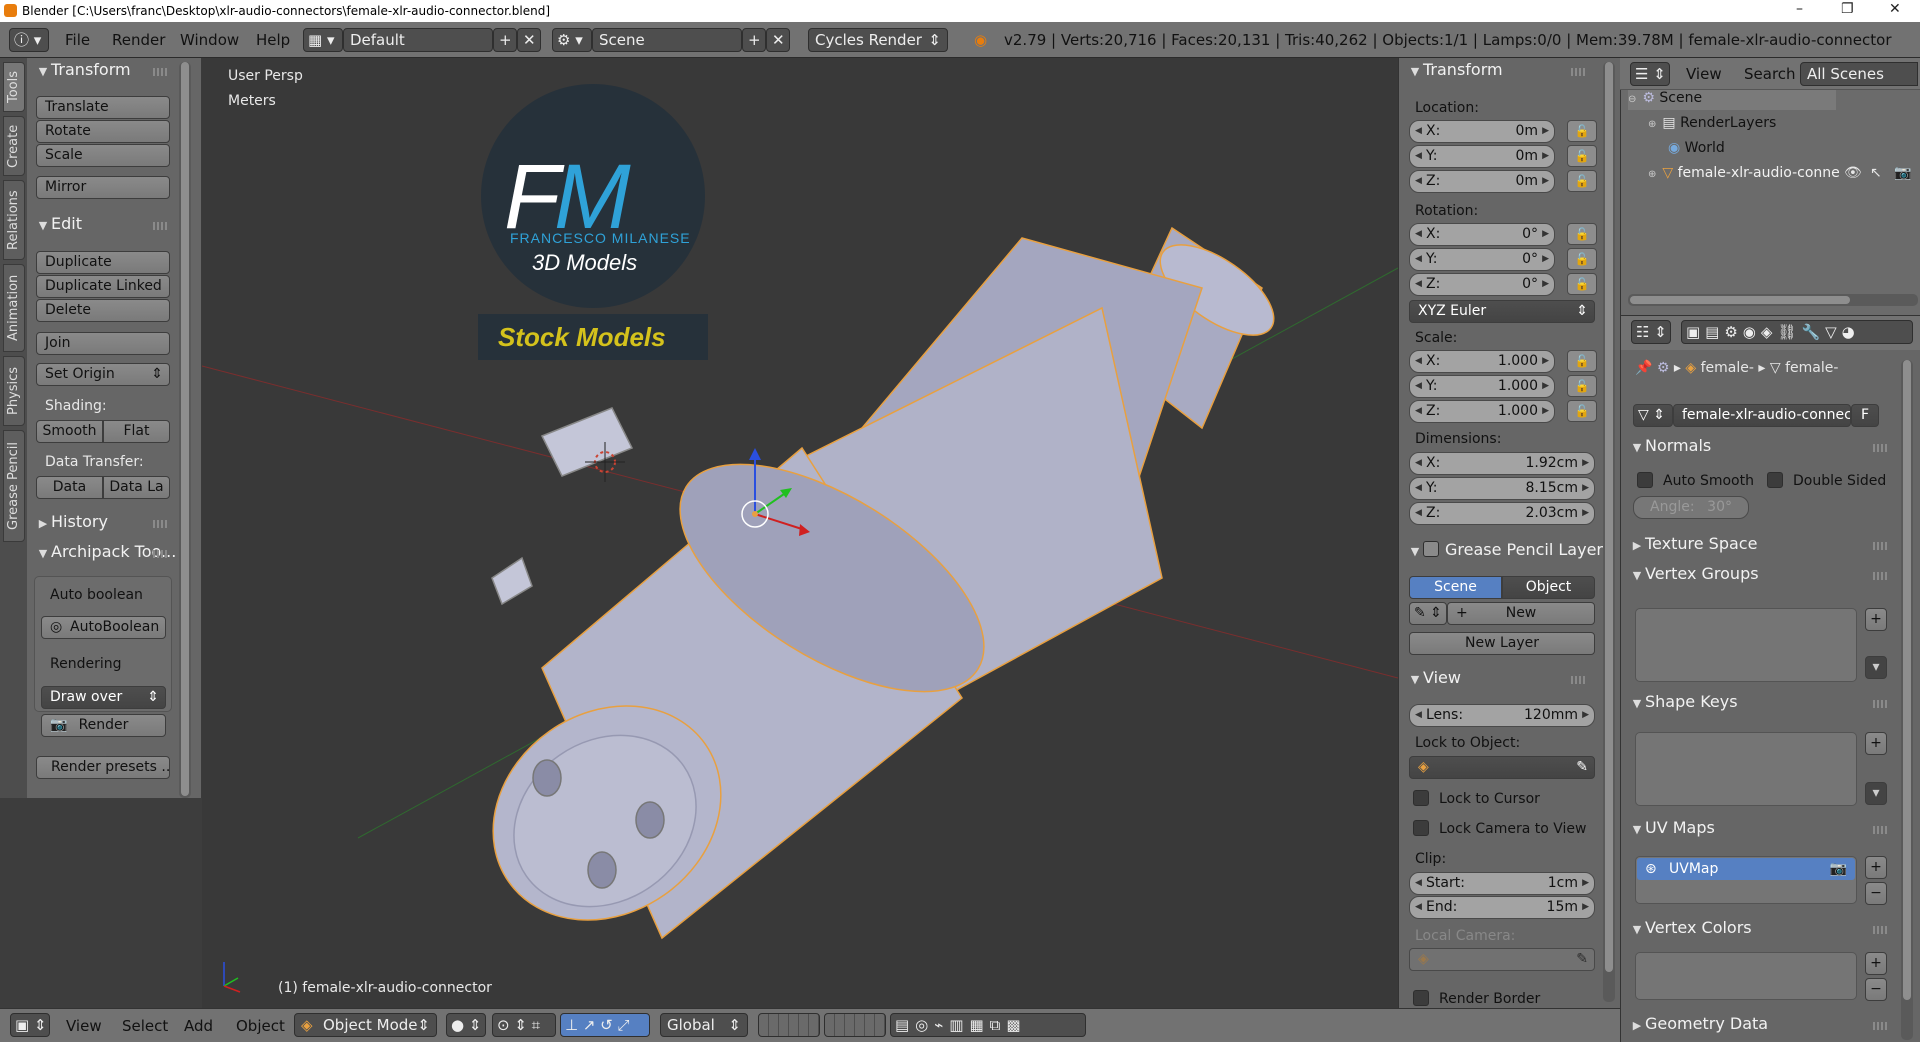  I want to click on scale-z-field: ◀ Z: 1.000 ▶, so click(1482, 411).